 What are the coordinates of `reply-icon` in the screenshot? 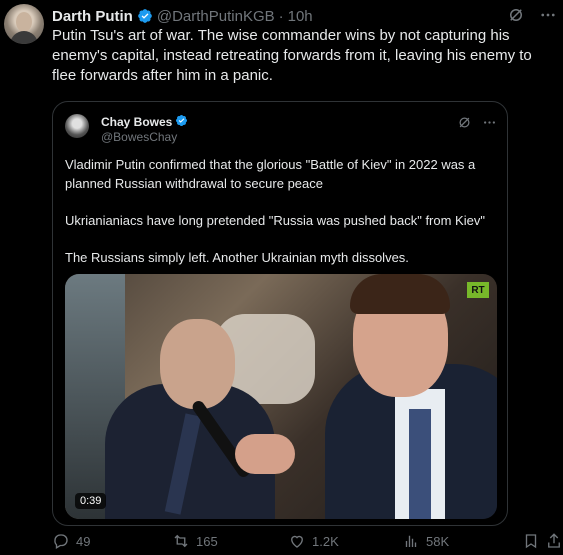 It's located at (61, 541).